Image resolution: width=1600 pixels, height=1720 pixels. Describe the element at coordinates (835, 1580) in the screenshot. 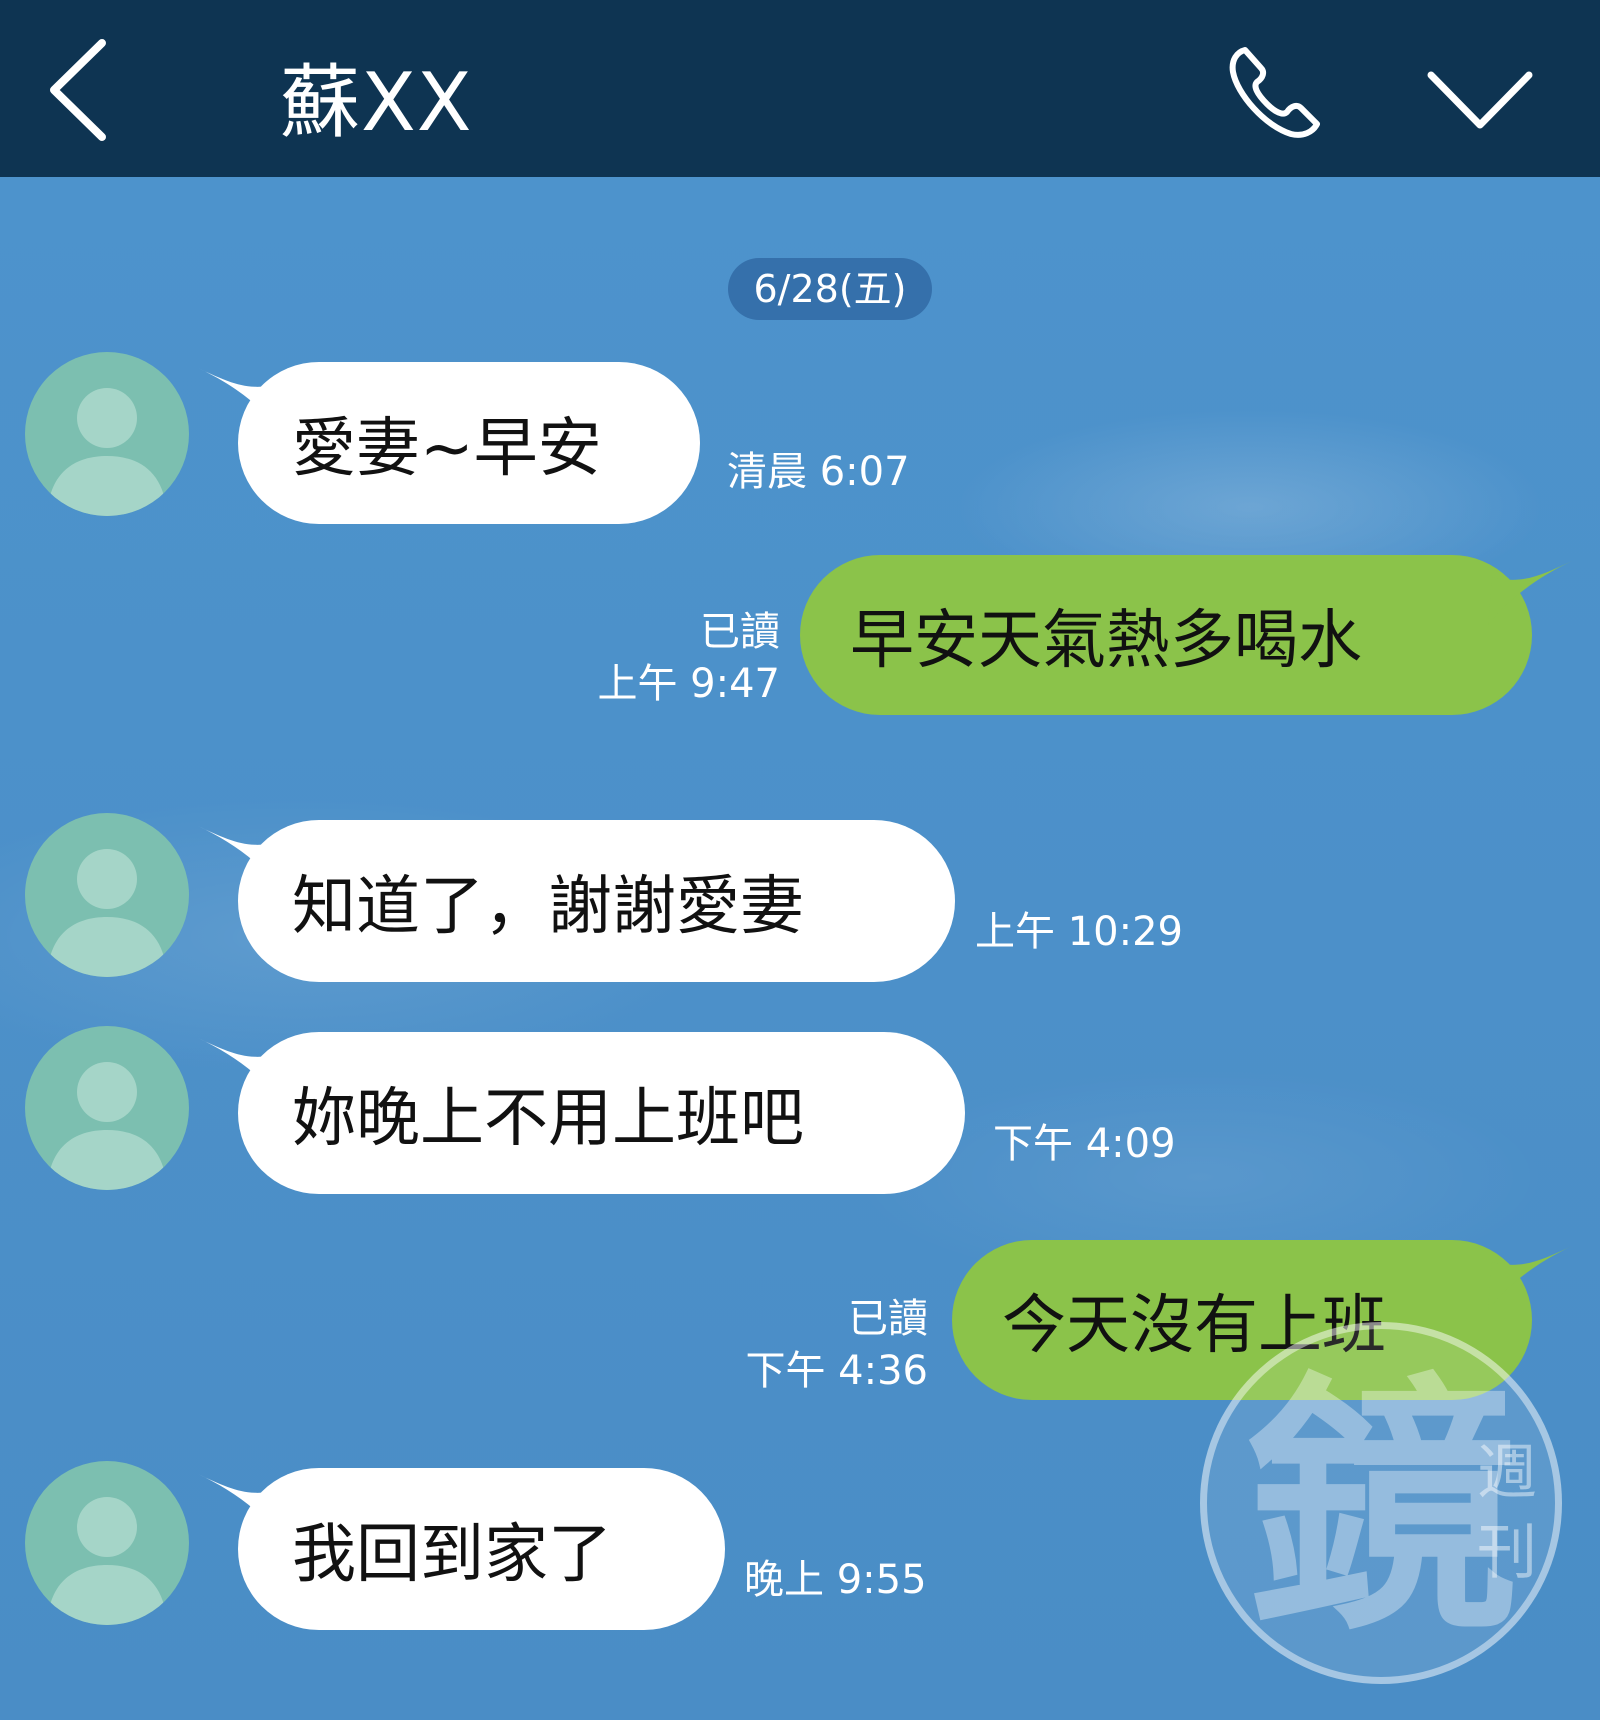

I see `message-time: 晚上 9:55` at that location.